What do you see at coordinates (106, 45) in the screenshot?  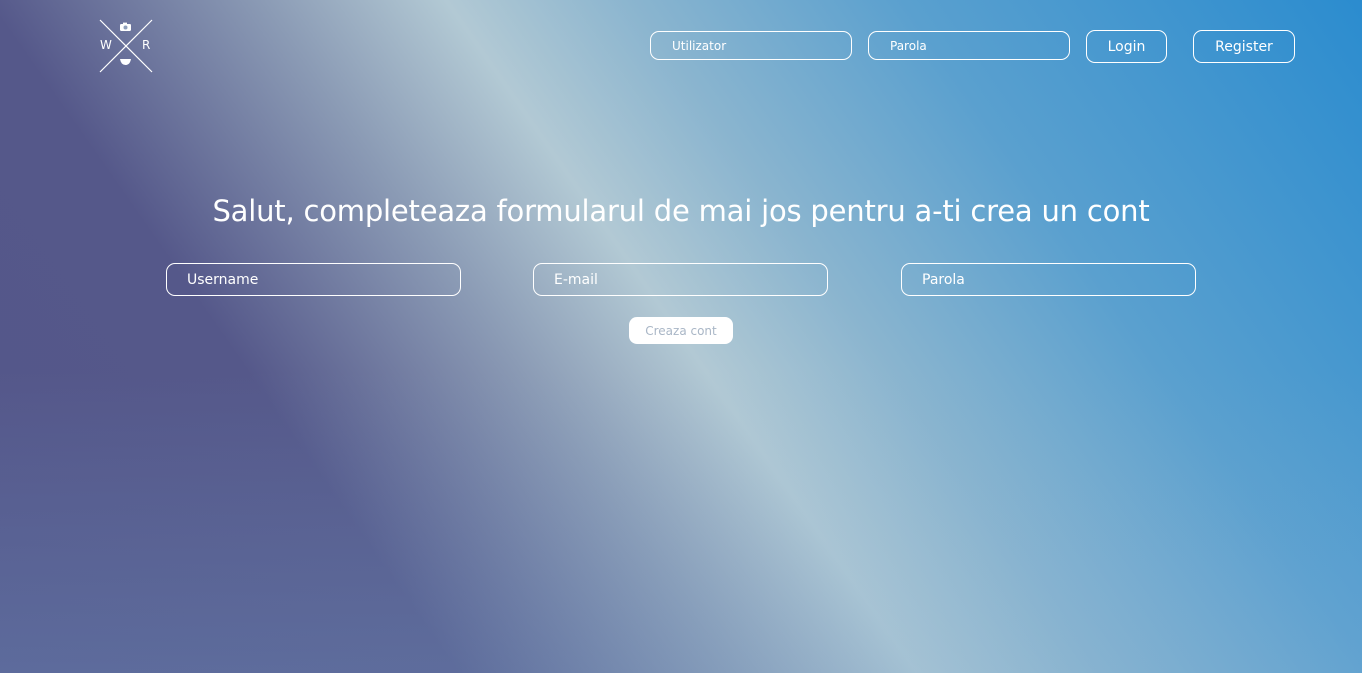 I see `logo-letter-w: W` at bounding box center [106, 45].